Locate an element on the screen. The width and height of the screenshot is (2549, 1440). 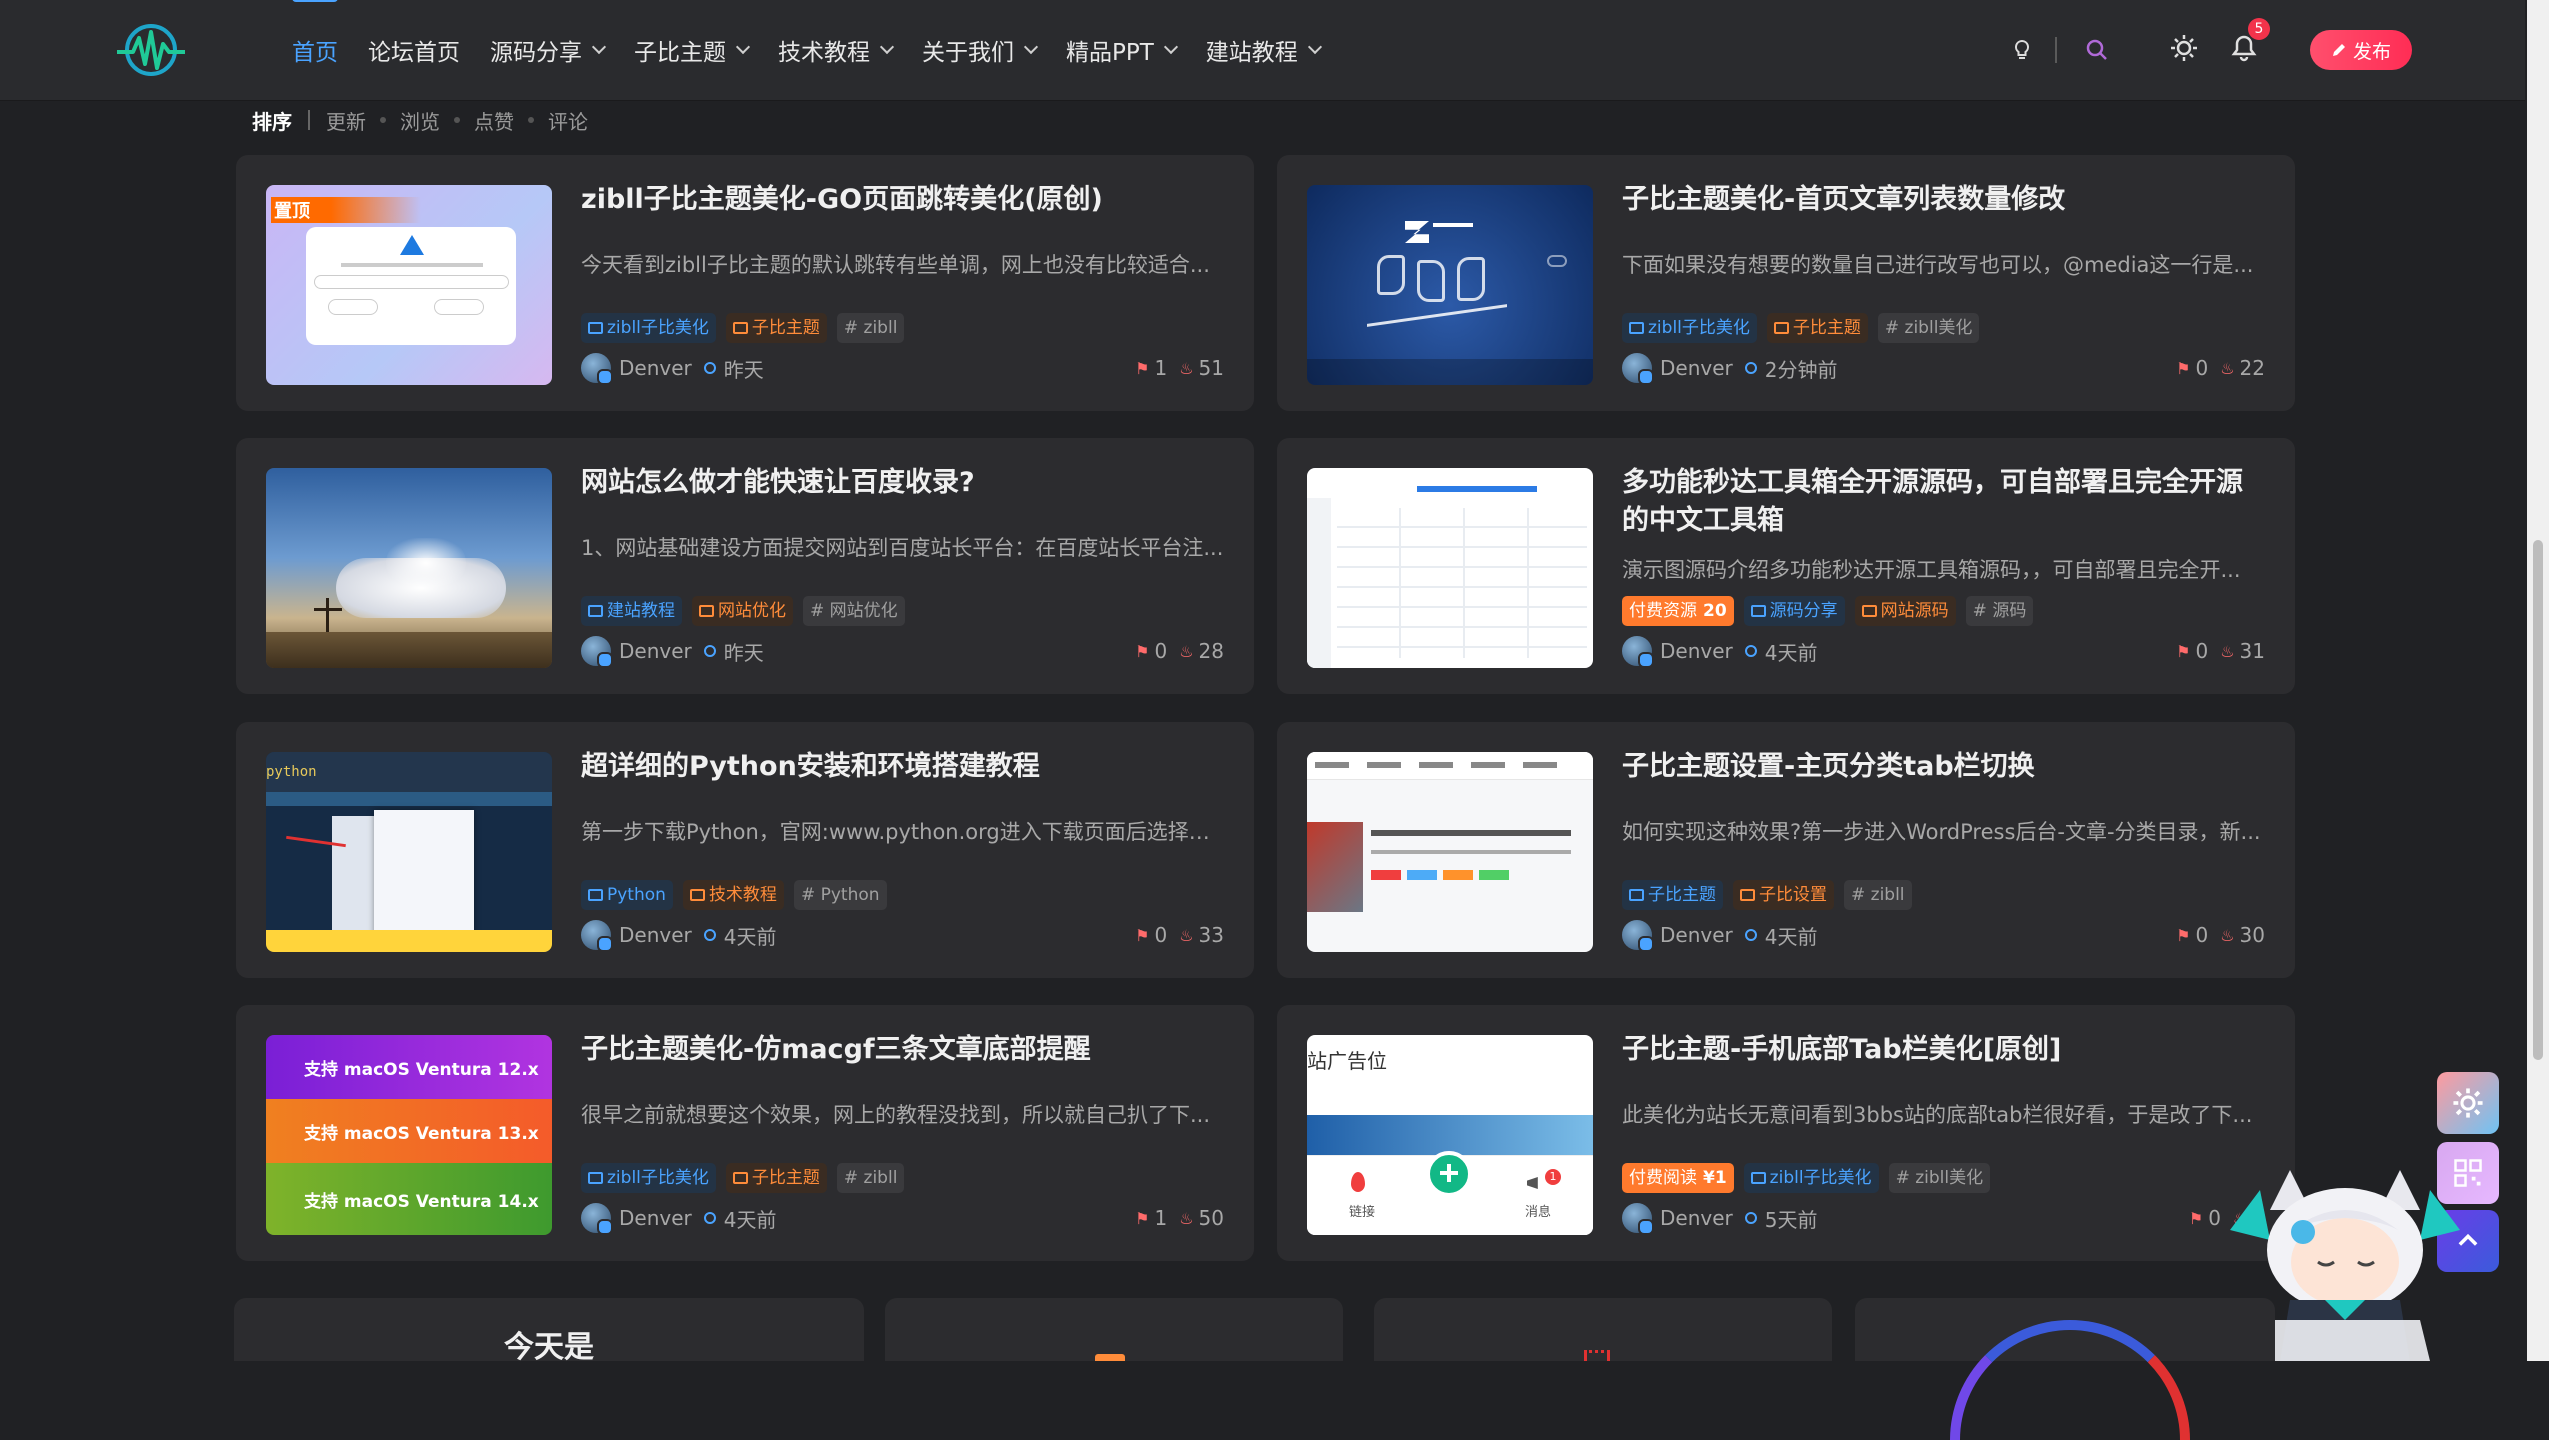
post-title: 子比主题-手机底部Tab栏美化[原创] is located at coordinates (1943, 1050).